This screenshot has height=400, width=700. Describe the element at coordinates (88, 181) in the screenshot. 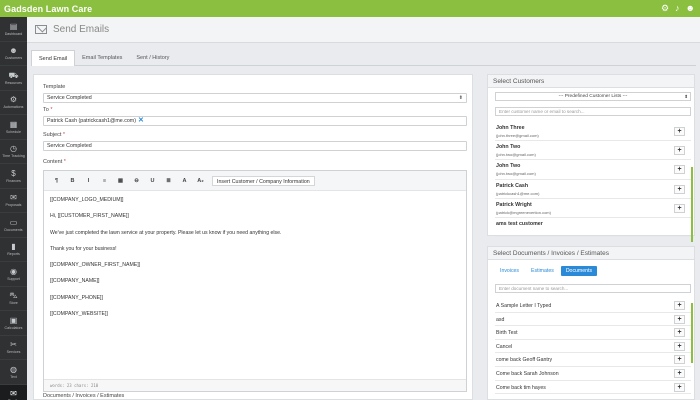

I see `toolbar-button: I` at that location.